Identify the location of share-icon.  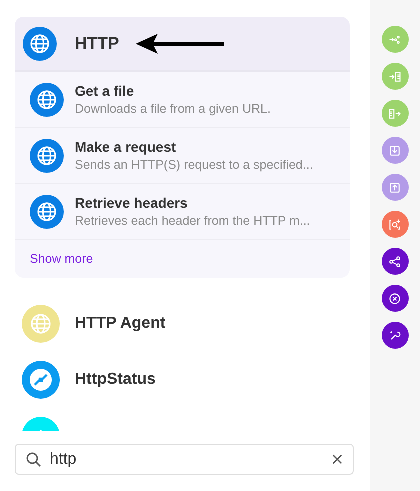
(395, 261).